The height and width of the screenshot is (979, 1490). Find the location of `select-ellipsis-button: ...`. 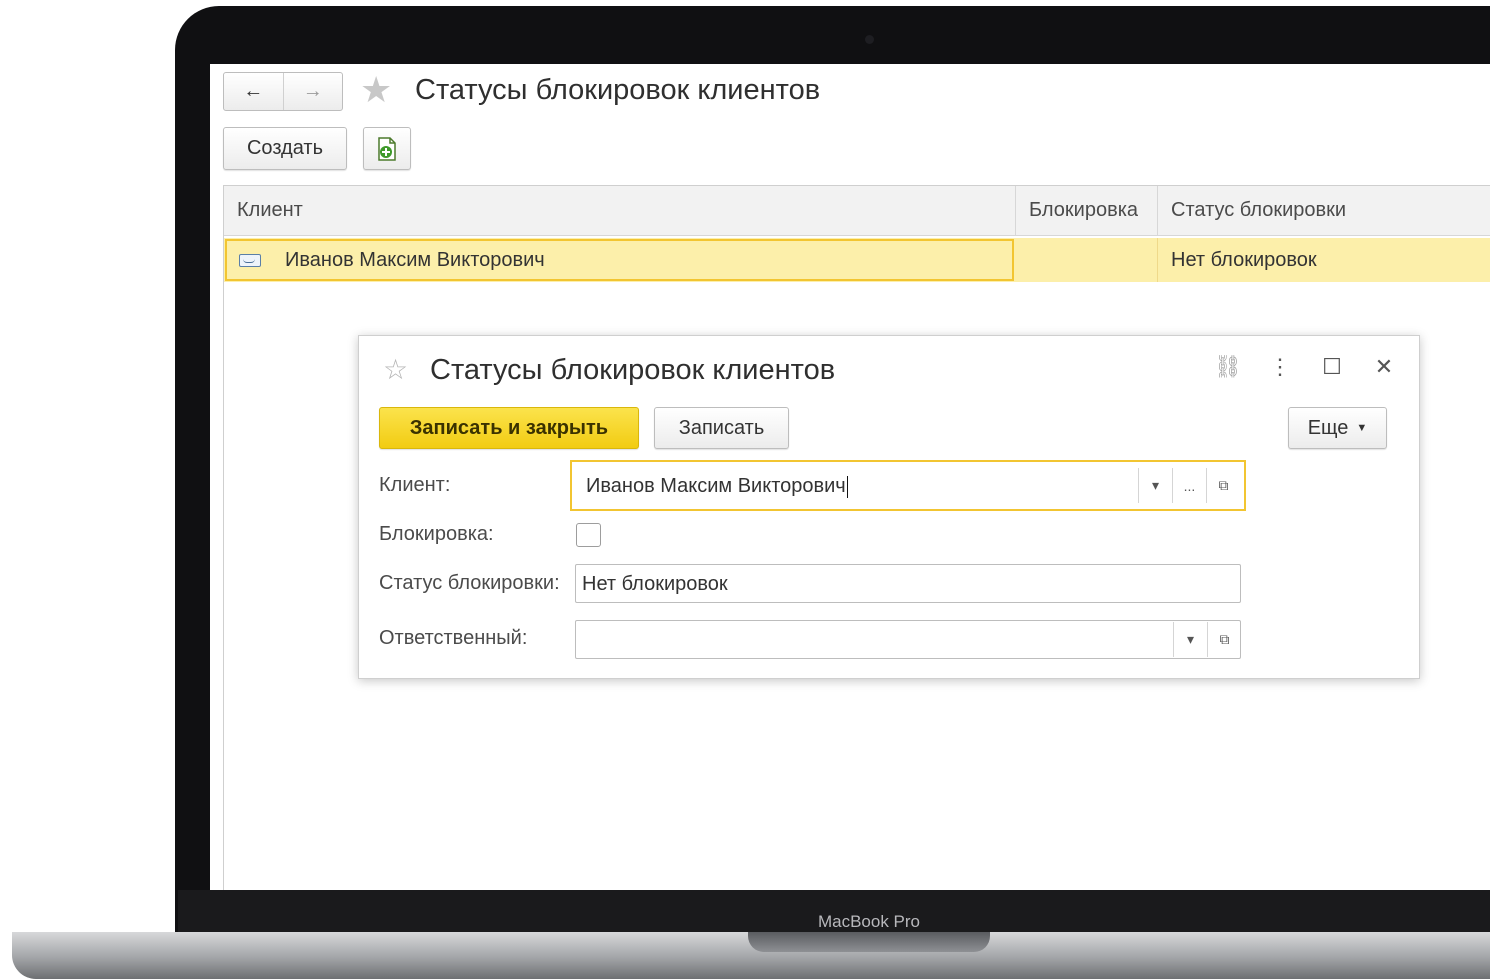

select-ellipsis-button: ... is located at coordinates (1189, 485).